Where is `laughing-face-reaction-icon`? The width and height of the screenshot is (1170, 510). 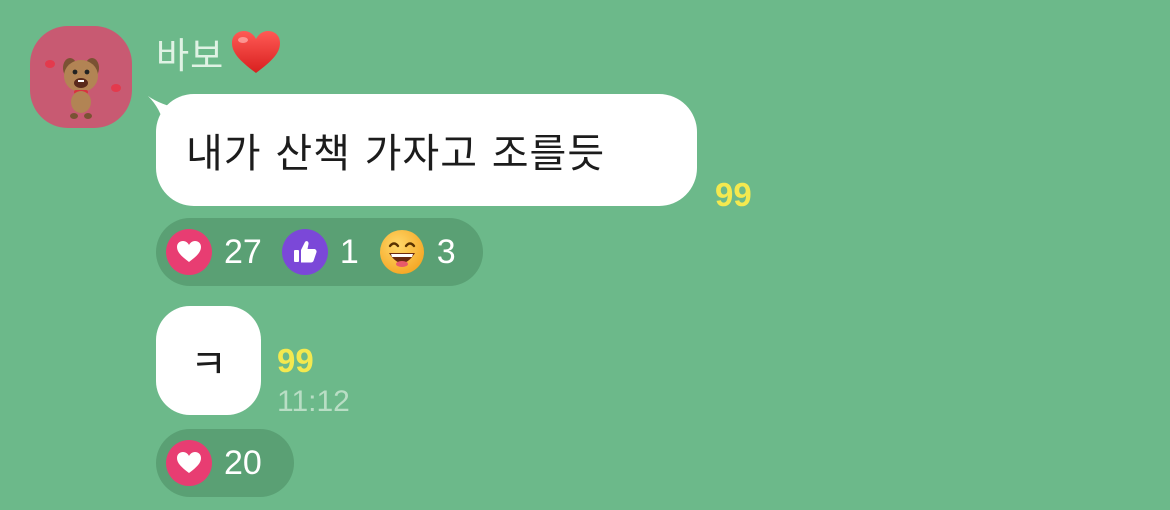
laughing-face-reaction-icon is located at coordinates (402, 252).